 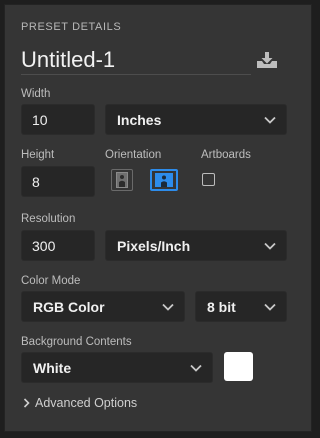 What do you see at coordinates (221, 306) in the screenshot?
I see `bit-depth-value: 8 bit` at bounding box center [221, 306].